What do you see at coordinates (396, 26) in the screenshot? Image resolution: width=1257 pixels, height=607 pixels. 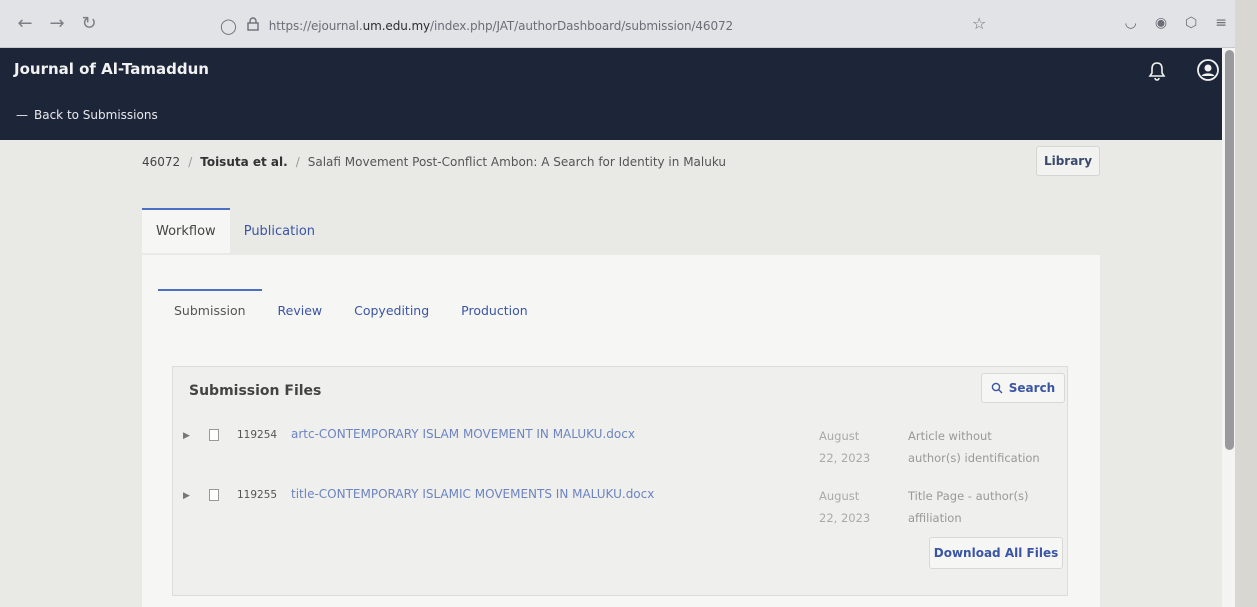 I see `url-domain: um.edu.my` at bounding box center [396, 26].